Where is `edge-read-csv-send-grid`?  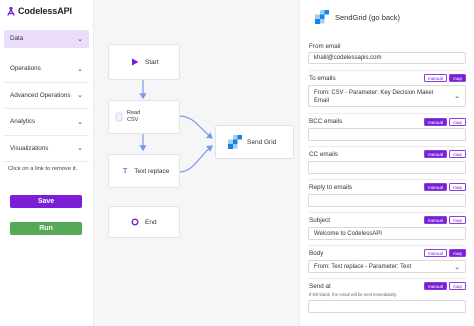
edge-read-csv-send-grid is located at coordinates (195, 127).